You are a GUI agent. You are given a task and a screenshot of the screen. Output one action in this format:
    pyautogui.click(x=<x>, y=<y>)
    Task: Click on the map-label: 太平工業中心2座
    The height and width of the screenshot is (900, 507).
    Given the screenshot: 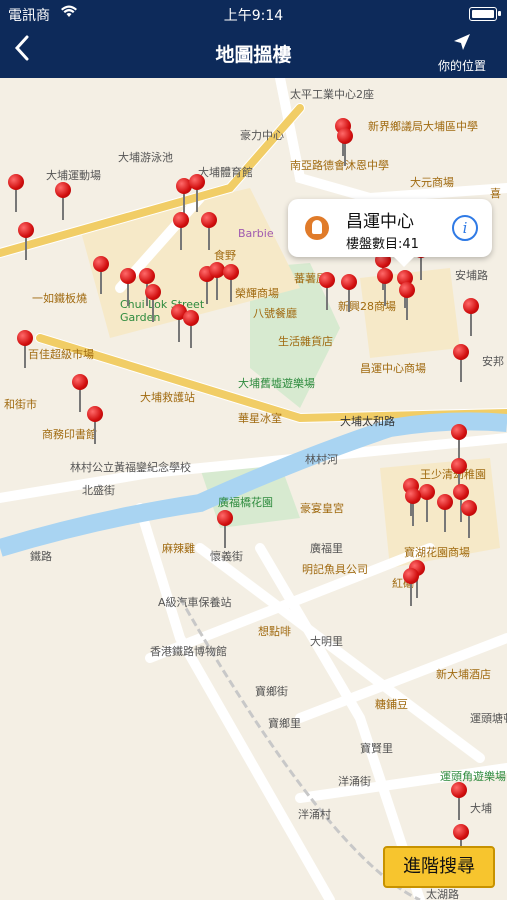 What is the action you would take?
    pyautogui.click(x=332, y=94)
    